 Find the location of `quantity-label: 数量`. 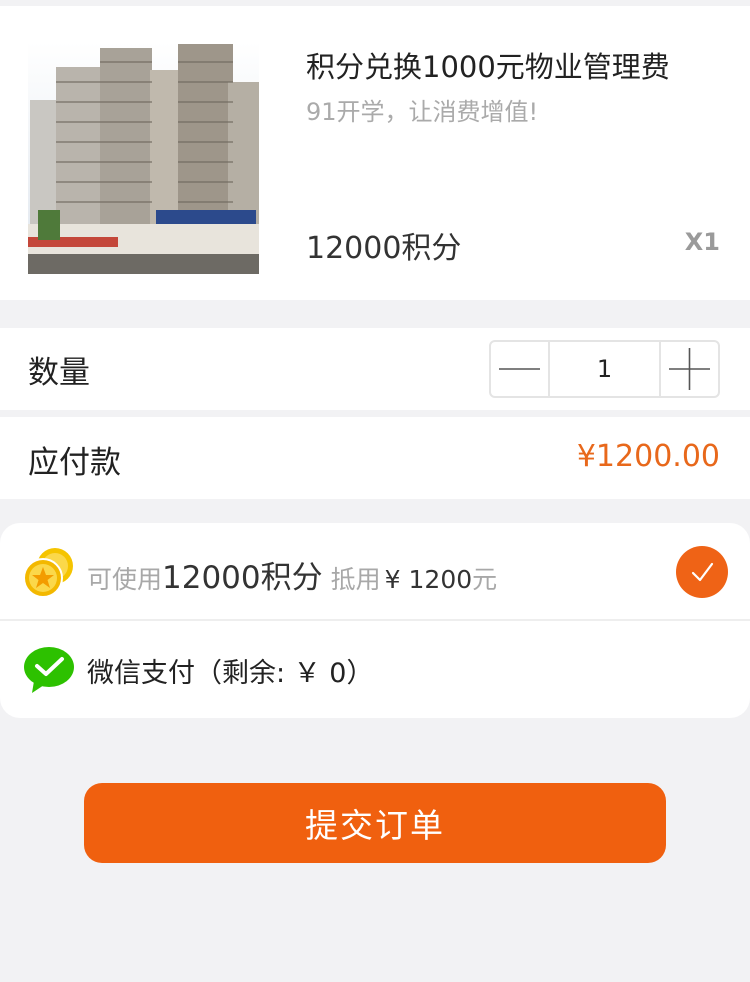

quantity-label: 数量 is located at coordinates (59, 373).